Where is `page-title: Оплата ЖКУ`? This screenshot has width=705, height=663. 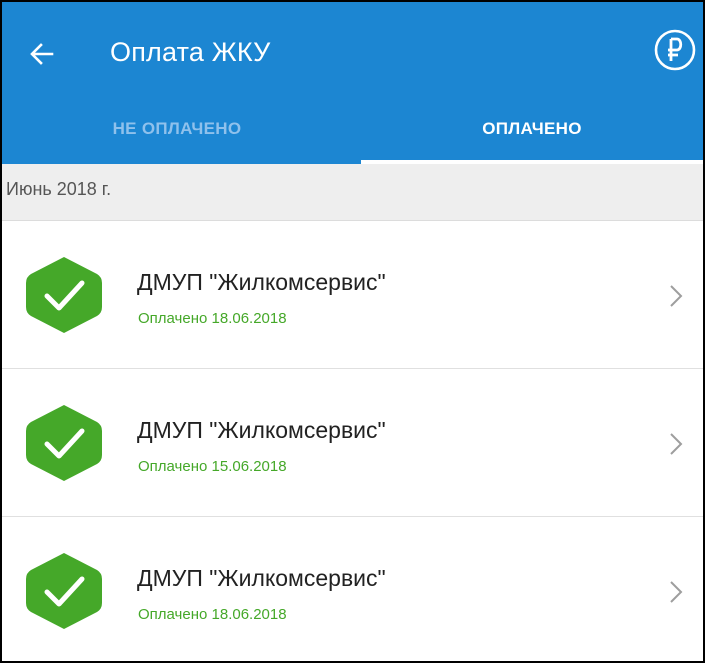
page-title: Оплата ЖКУ is located at coordinates (190, 52).